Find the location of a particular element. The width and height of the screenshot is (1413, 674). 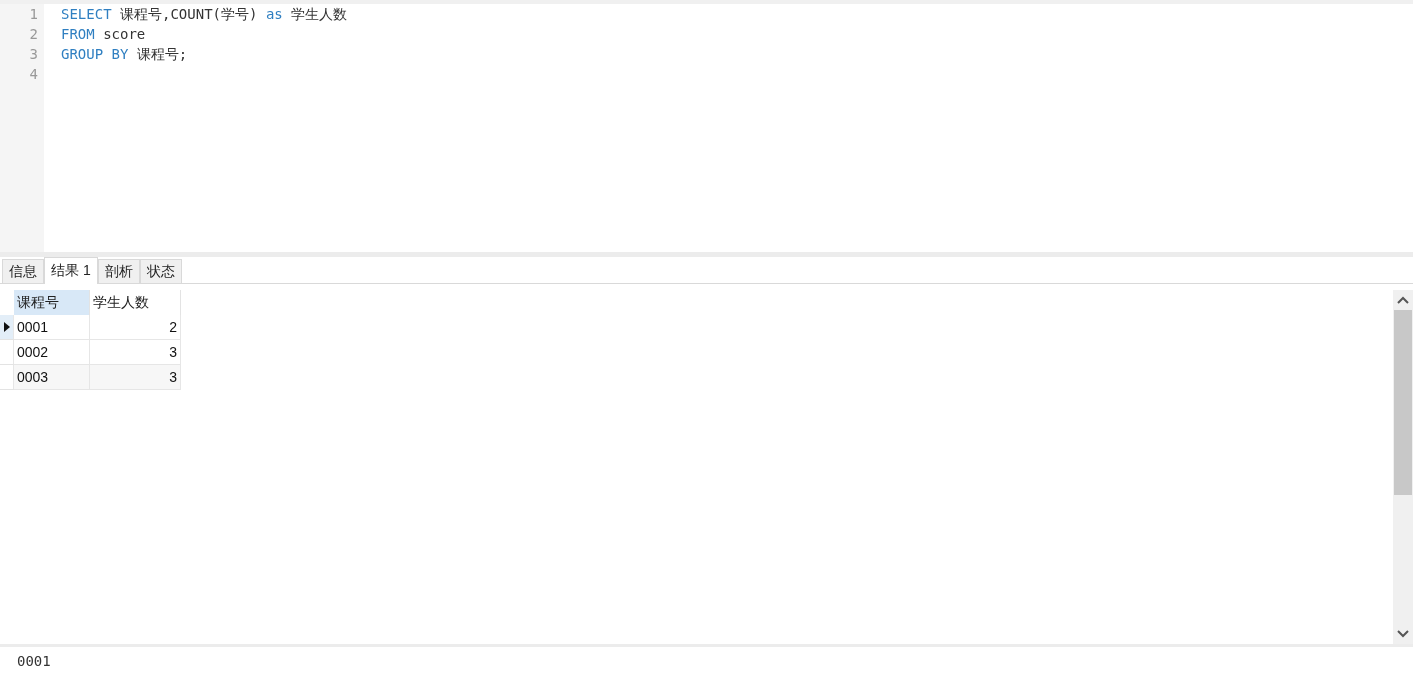

code-line: SELECT 课程号,COUNT(学号) as 学生人数 is located at coordinates (204, 15).